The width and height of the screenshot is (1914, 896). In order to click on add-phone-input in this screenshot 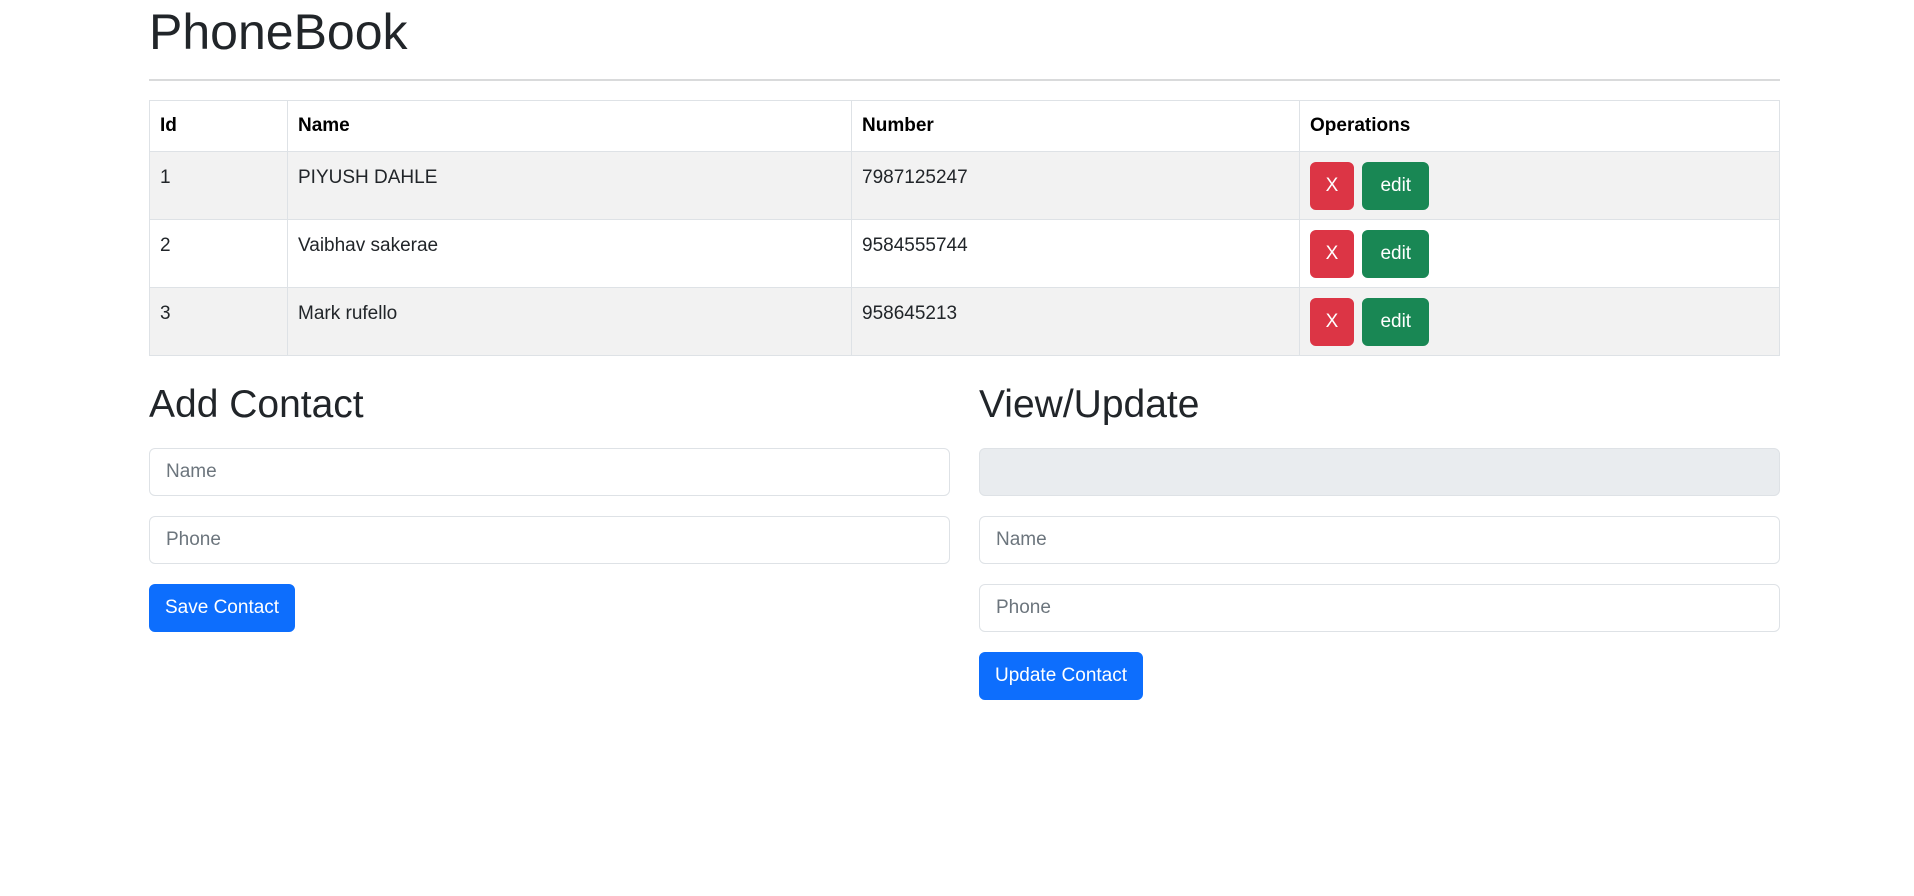, I will do `click(549, 540)`.